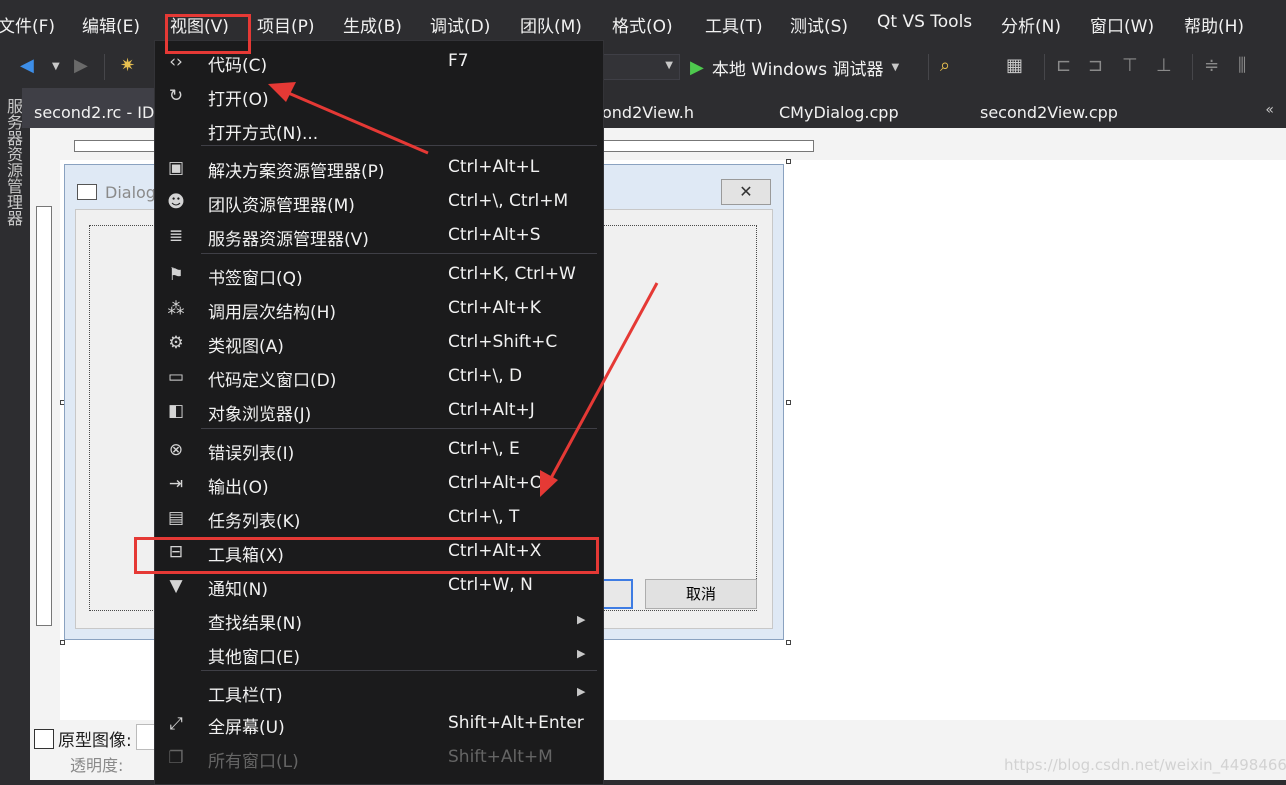 This screenshot has width=1286, height=785. Describe the element at coordinates (379, 518) in the screenshot. I see `view-menu-item: ▤ 任务列表(K) Ctrl+\, T` at that location.